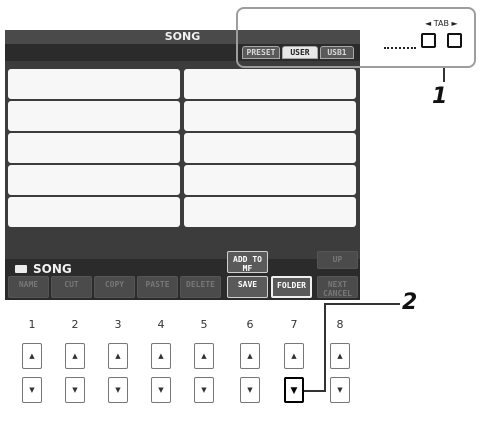 The width and height of the screenshot is (484, 423). Describe the element at coordinates (52, 269) in the screenshot. I see `current-folder-name: SONG` at that location.